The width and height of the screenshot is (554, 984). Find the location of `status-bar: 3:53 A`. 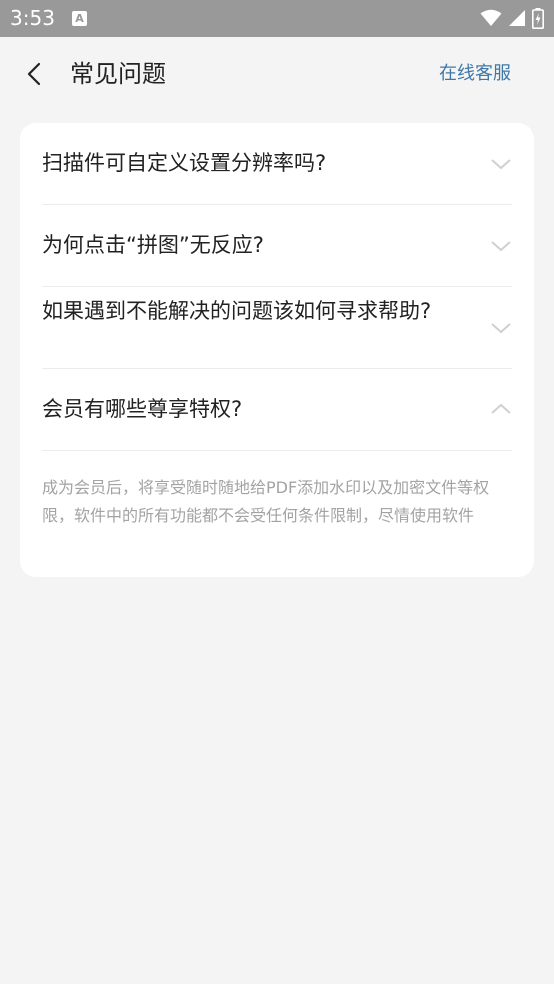

status-bar: 3:53 A is located at coordinates (277, 18).